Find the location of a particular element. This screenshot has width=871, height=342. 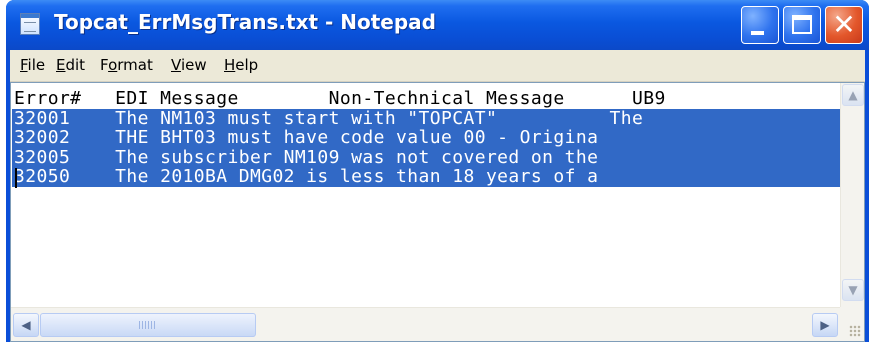

resize-grip-icon is located at coordinates (855, 331).